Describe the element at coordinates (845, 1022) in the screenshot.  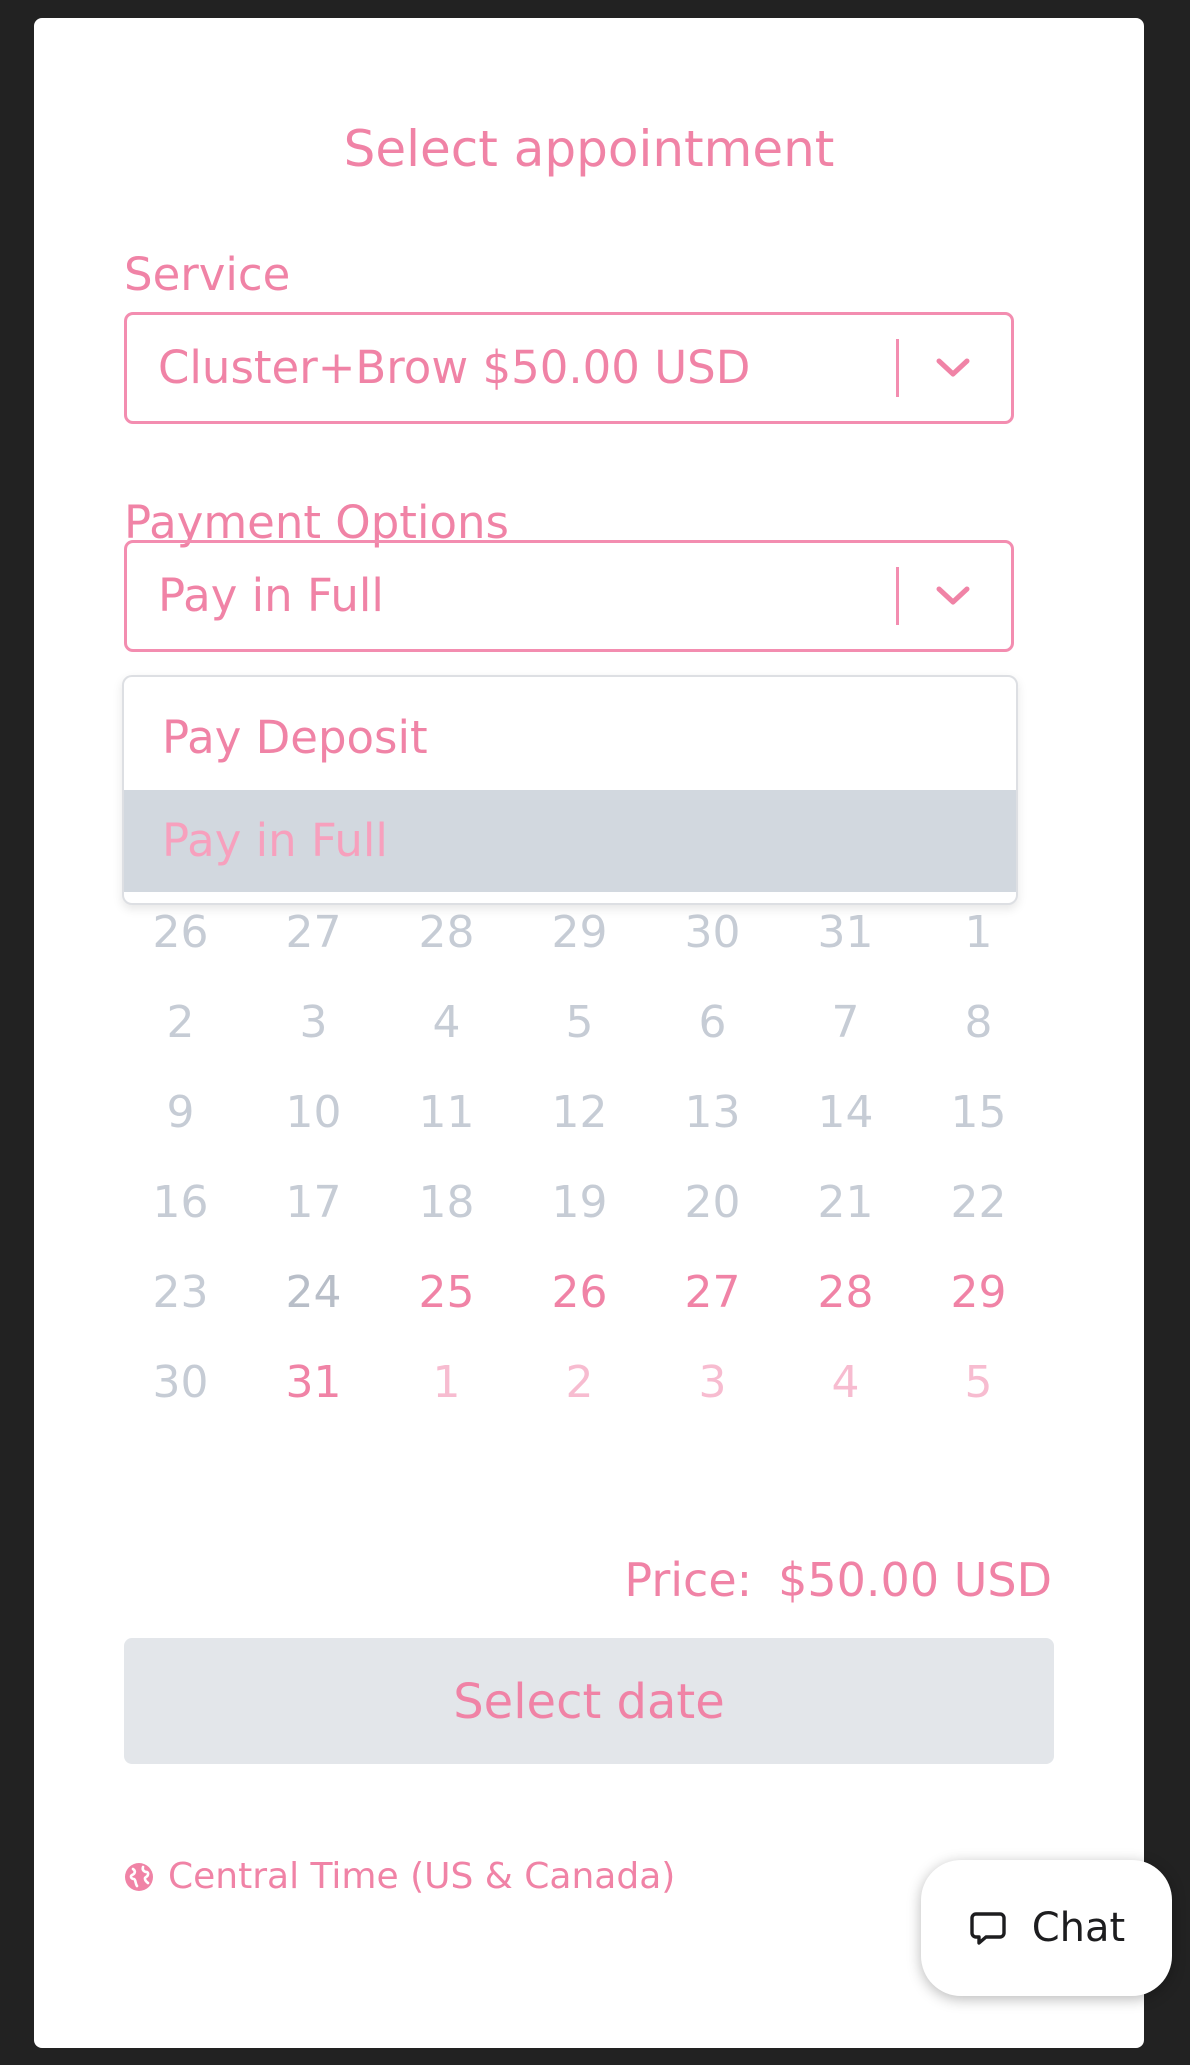
I see `calendar-day: 7` at that location.